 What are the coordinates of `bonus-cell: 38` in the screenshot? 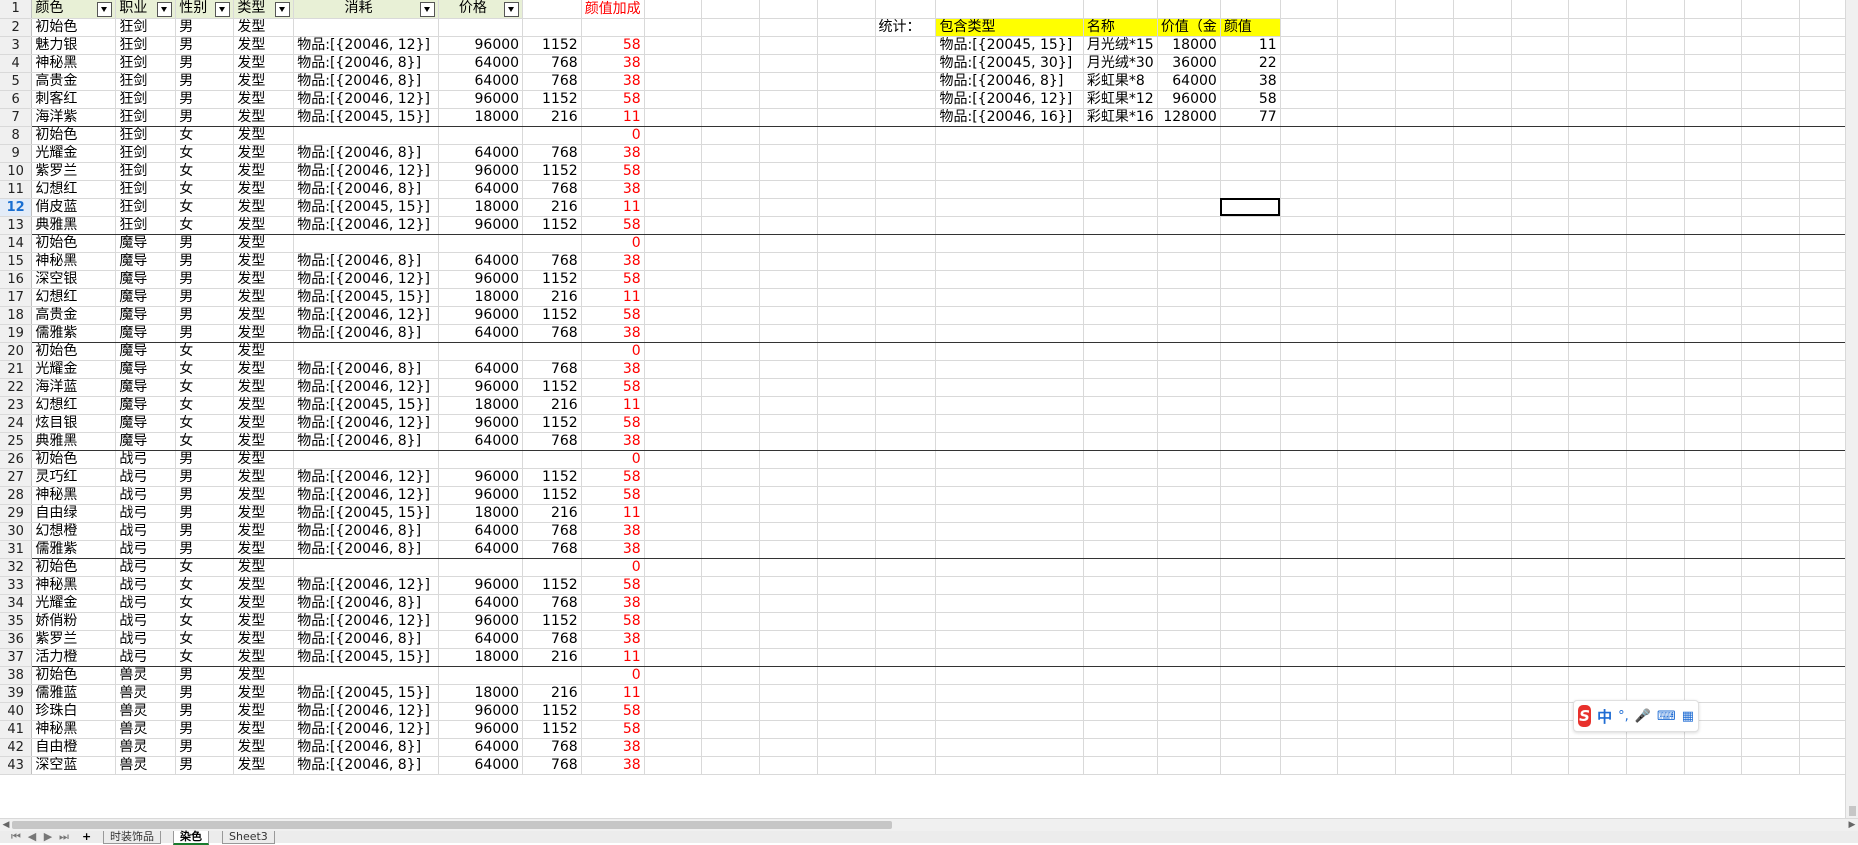 It's located at (613, 747).